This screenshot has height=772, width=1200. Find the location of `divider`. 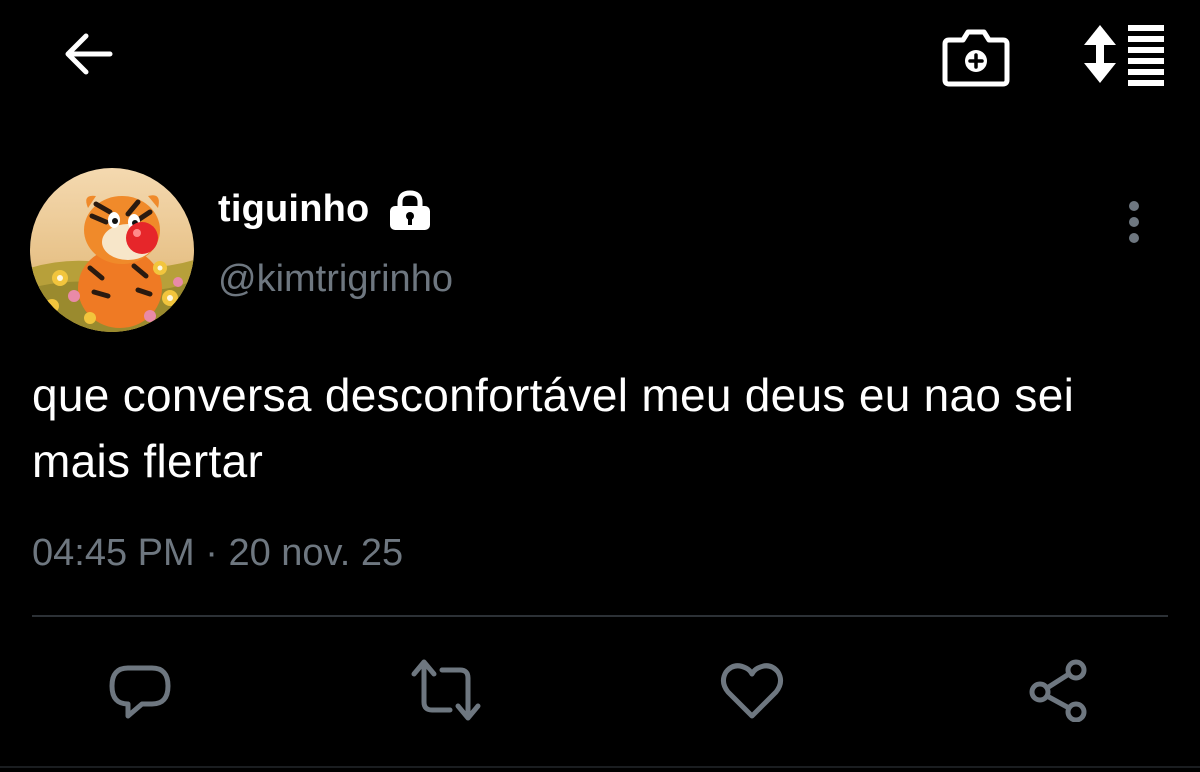

divider is located at coordinates (600, 616).